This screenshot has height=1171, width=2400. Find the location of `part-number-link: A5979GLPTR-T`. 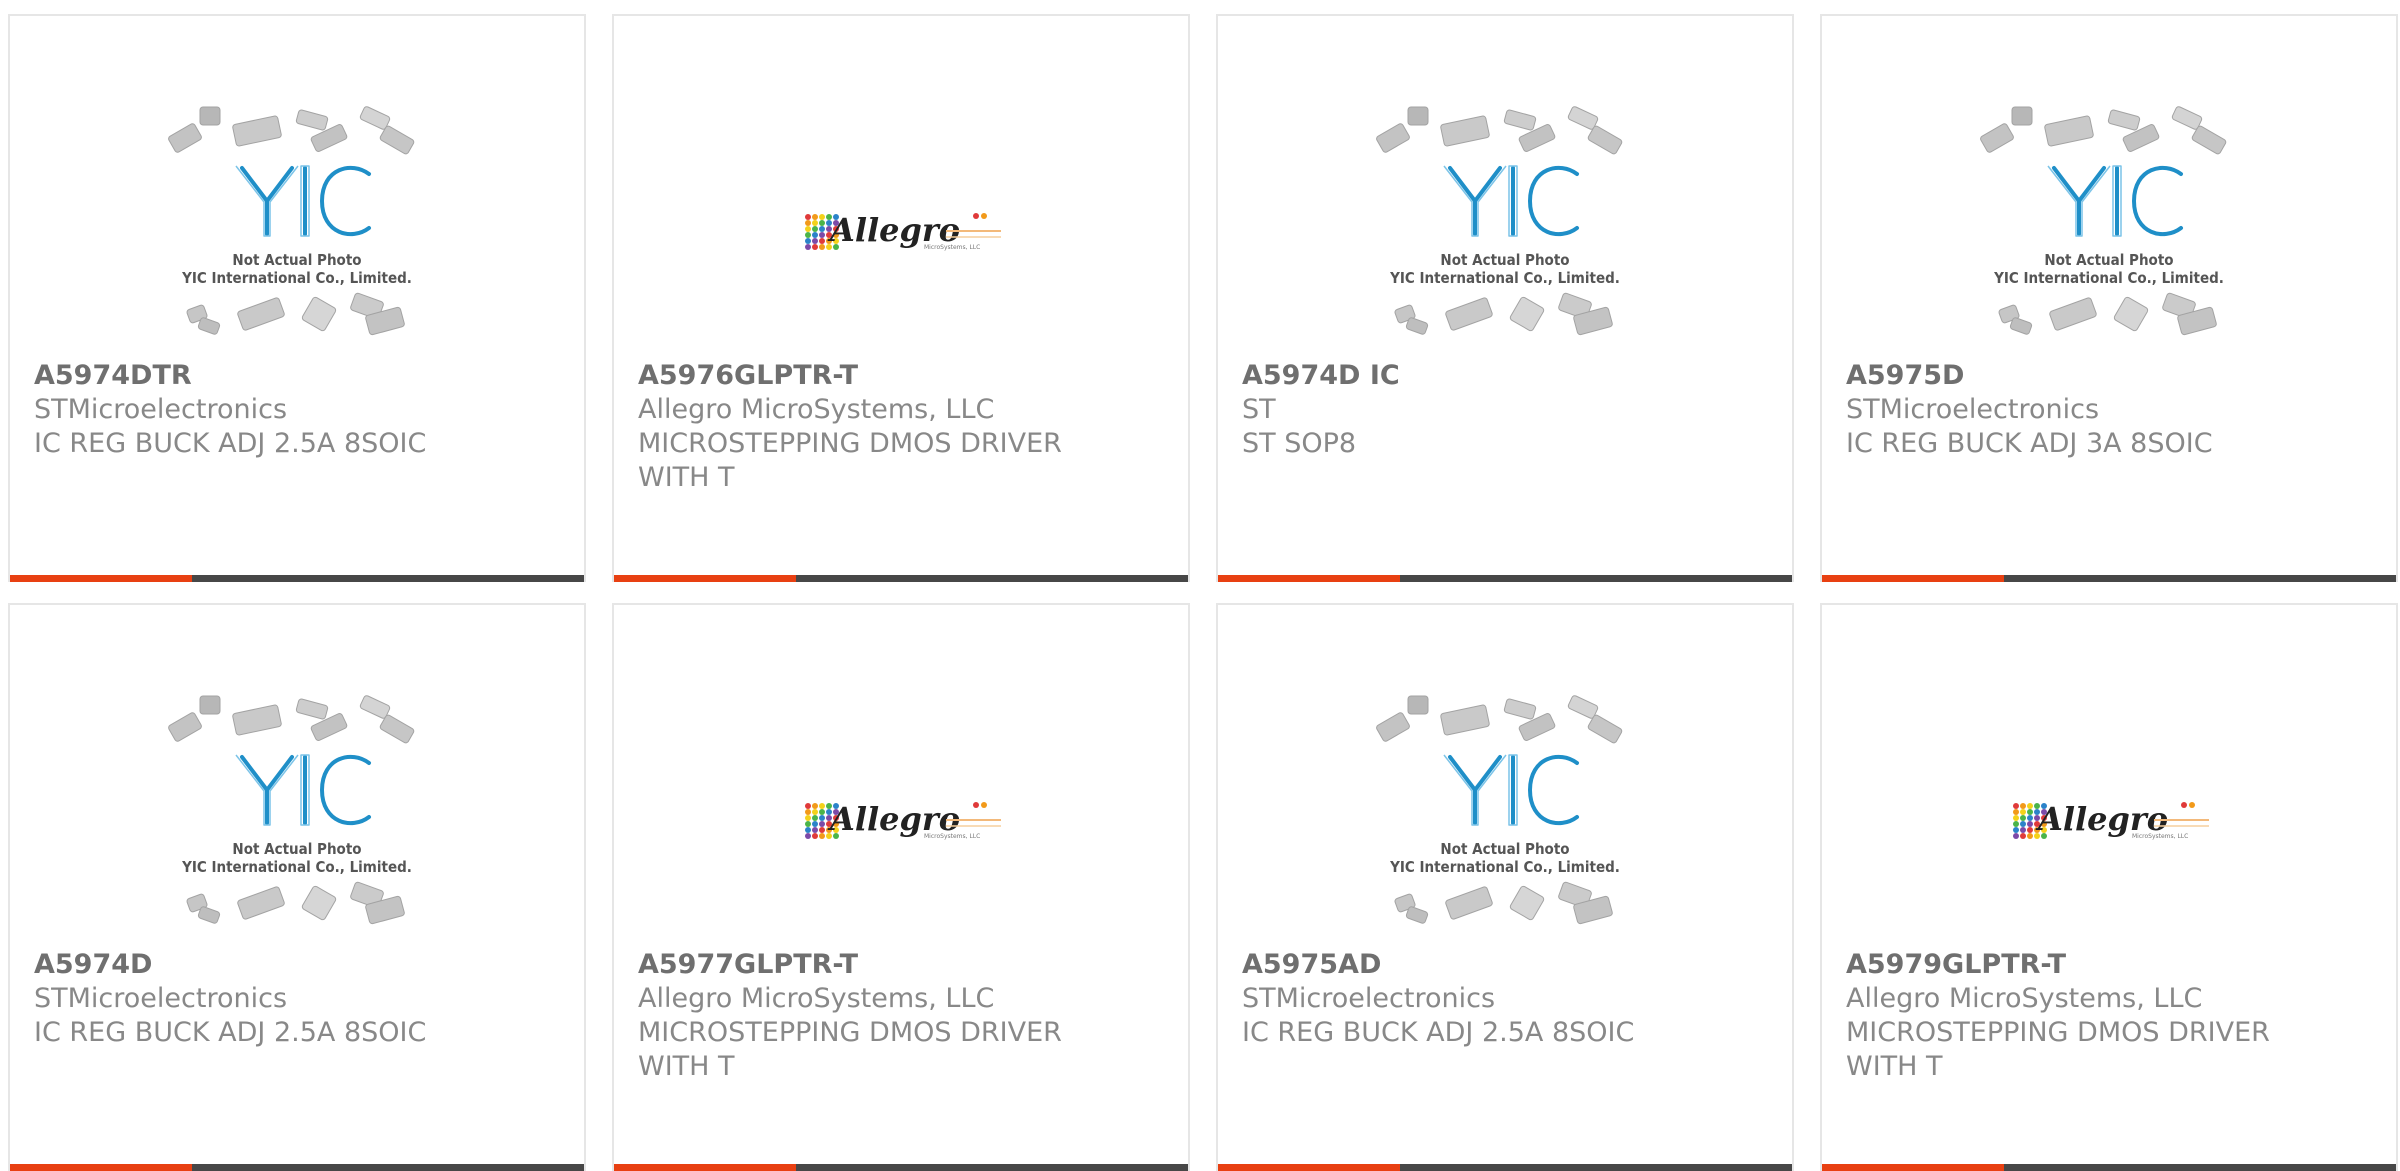

part-number-link: A5979GLPTR-T is located at coordinates (2111, 965).